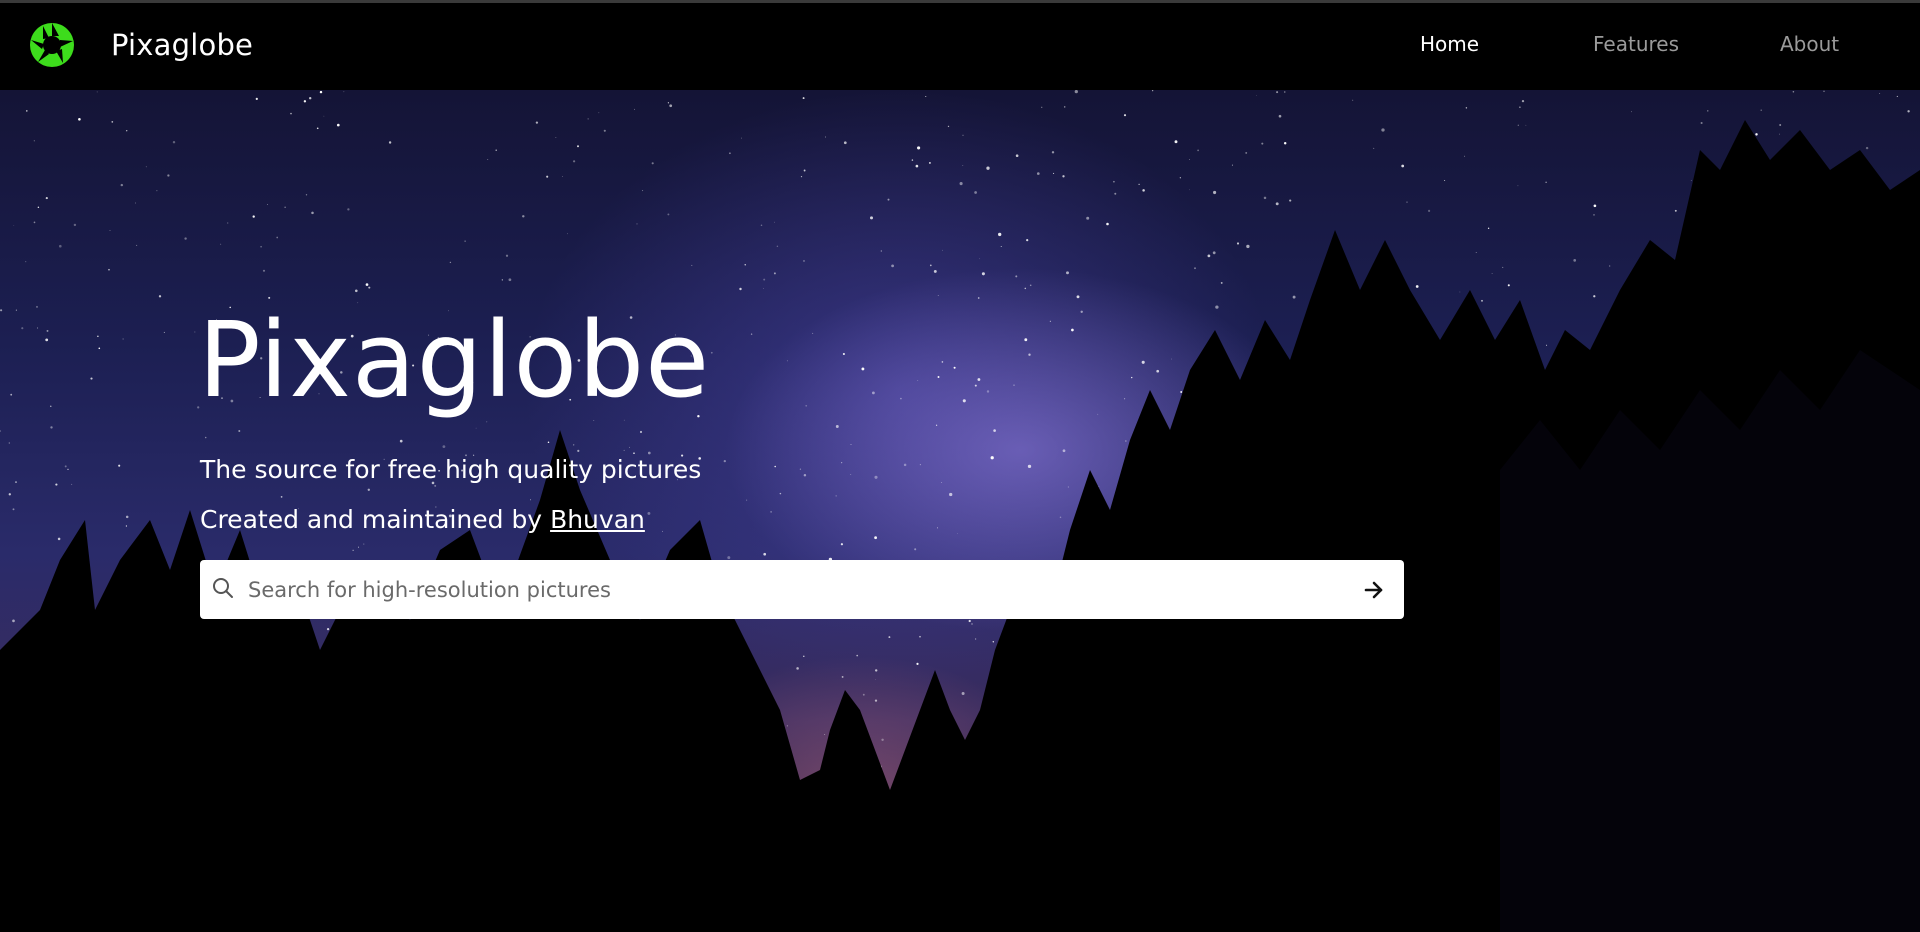 The image size is (1920, 932). What do you see at coordinates (960, 1) in the screenshot?
I see `window-top-border` at bounding box center [960, 1].